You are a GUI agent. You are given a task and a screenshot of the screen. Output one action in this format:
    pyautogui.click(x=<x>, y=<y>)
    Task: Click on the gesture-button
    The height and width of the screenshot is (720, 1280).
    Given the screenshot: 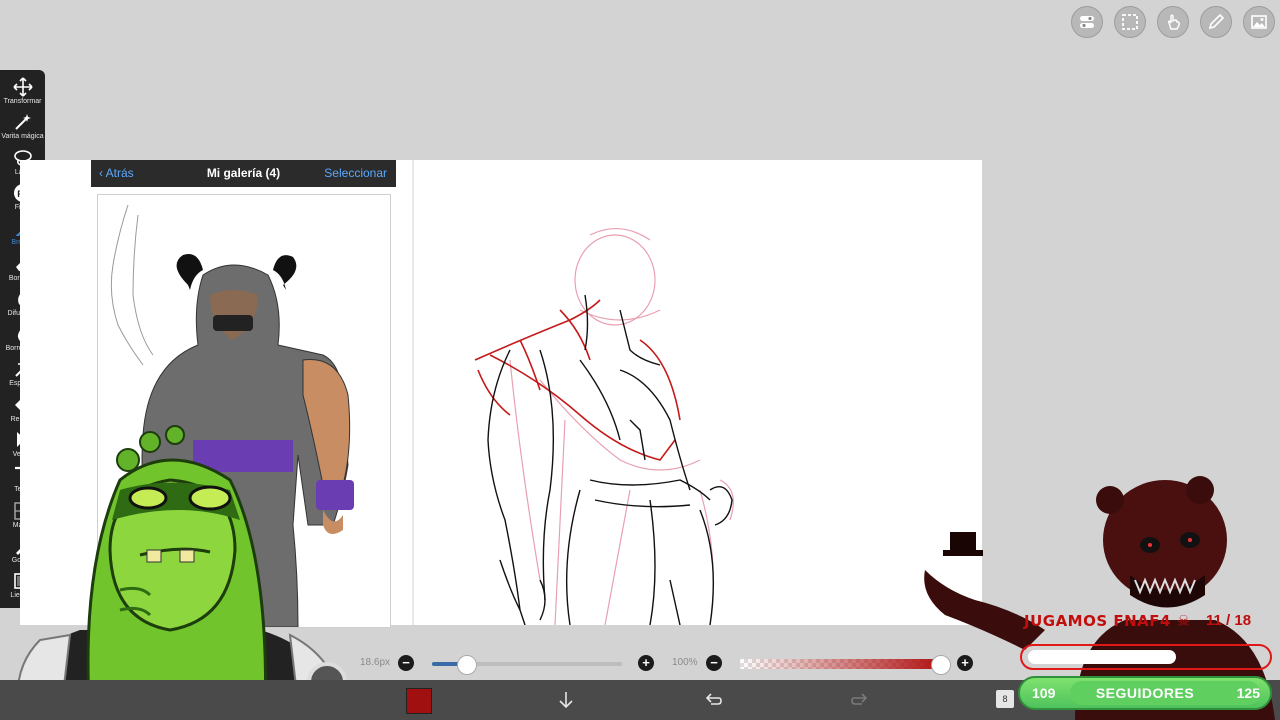 What is the action you would take?
    pyautogui.click(x=1173, y=22)
    